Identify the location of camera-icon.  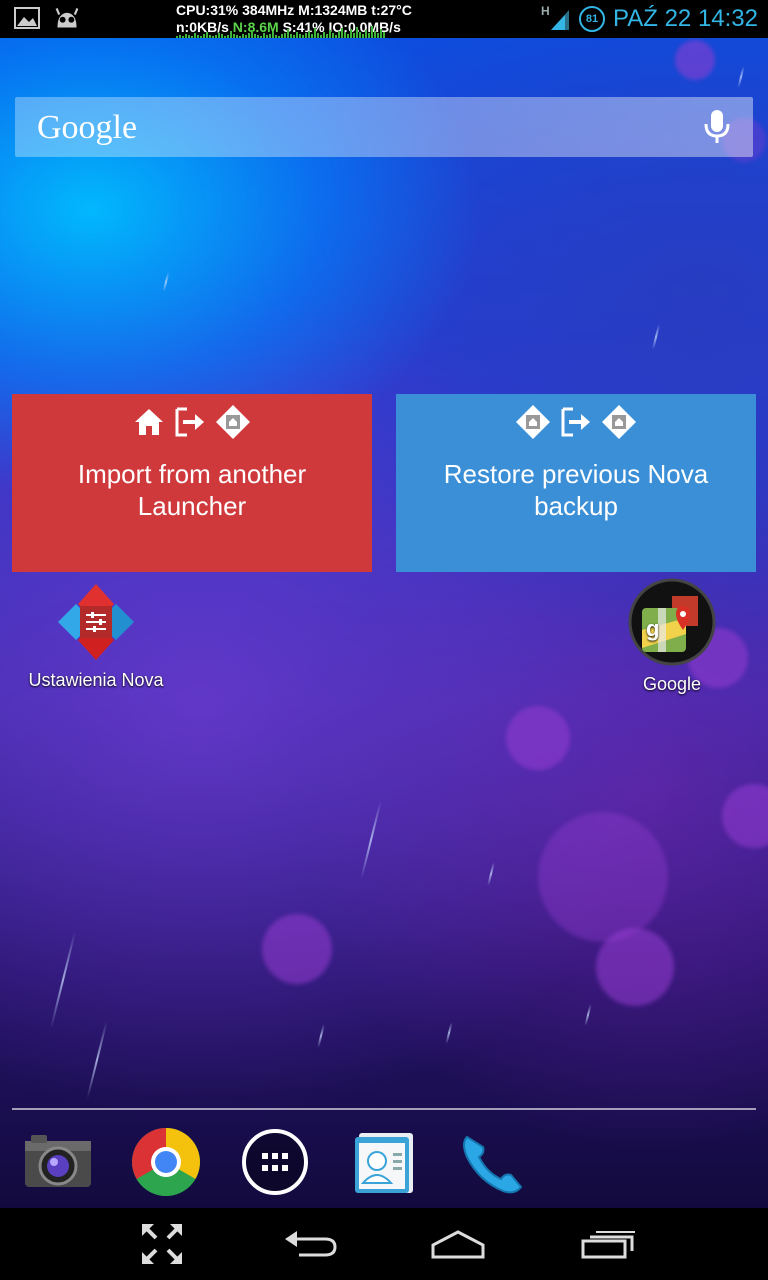
(58, 1161).